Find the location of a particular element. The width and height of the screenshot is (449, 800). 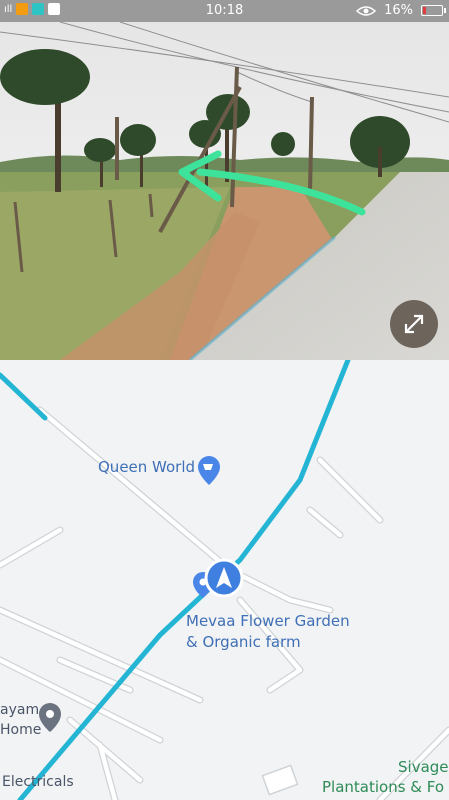

eye-icon is located at coordinates (366, 10).